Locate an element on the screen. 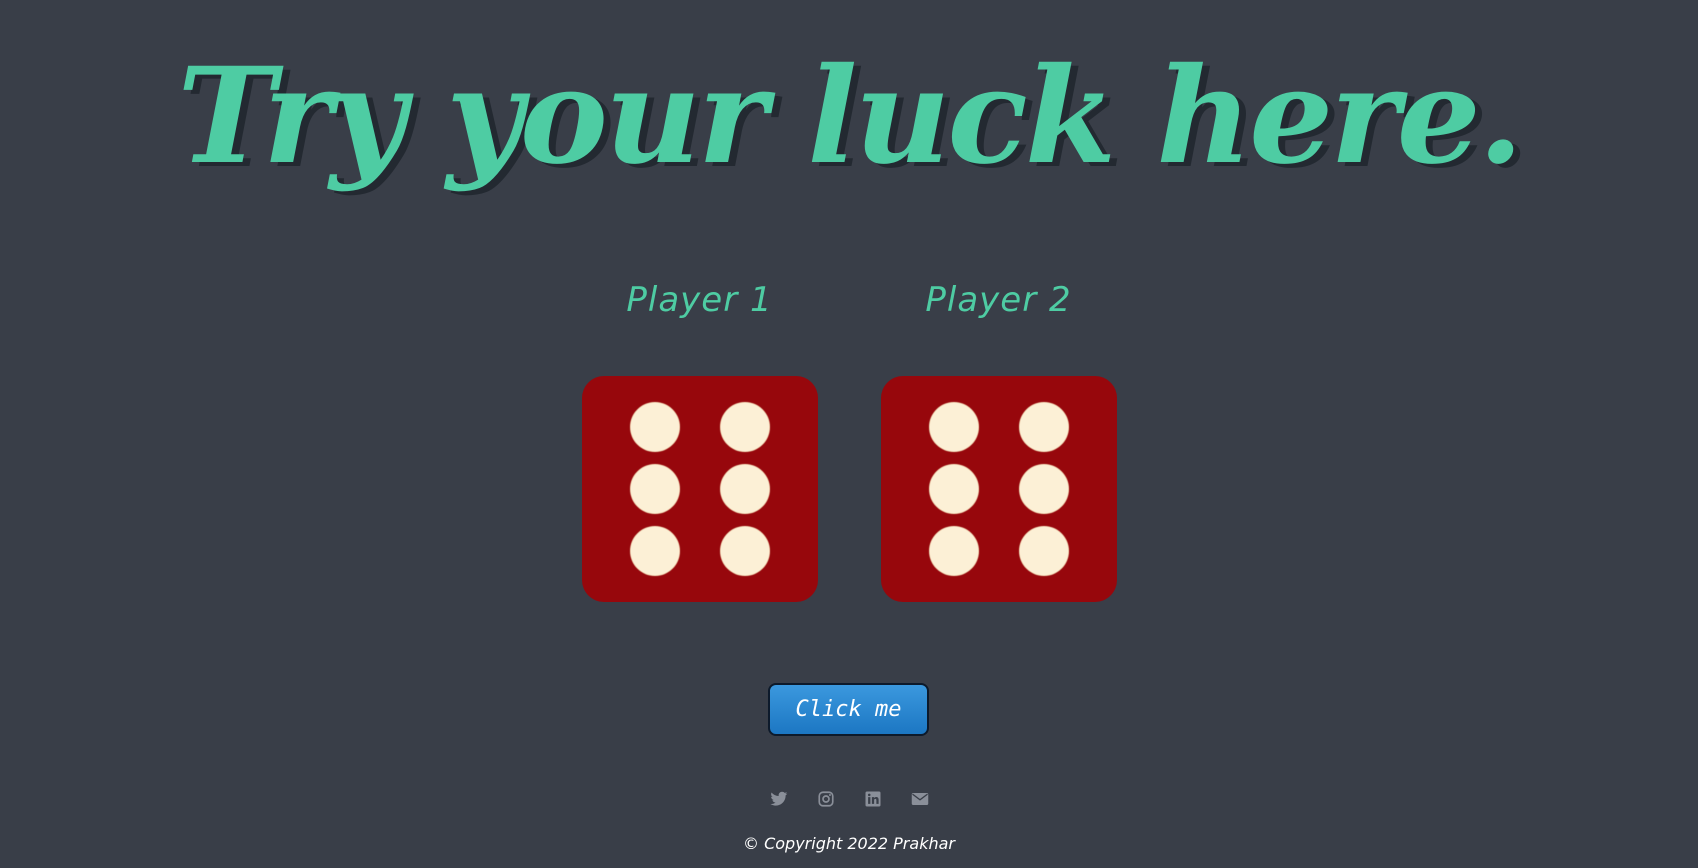 Image resolution: width=1698 pixels, height=868 pixels. copyright-text: © Copyright 2022 Prakhar is located at coordinates (849, 843).